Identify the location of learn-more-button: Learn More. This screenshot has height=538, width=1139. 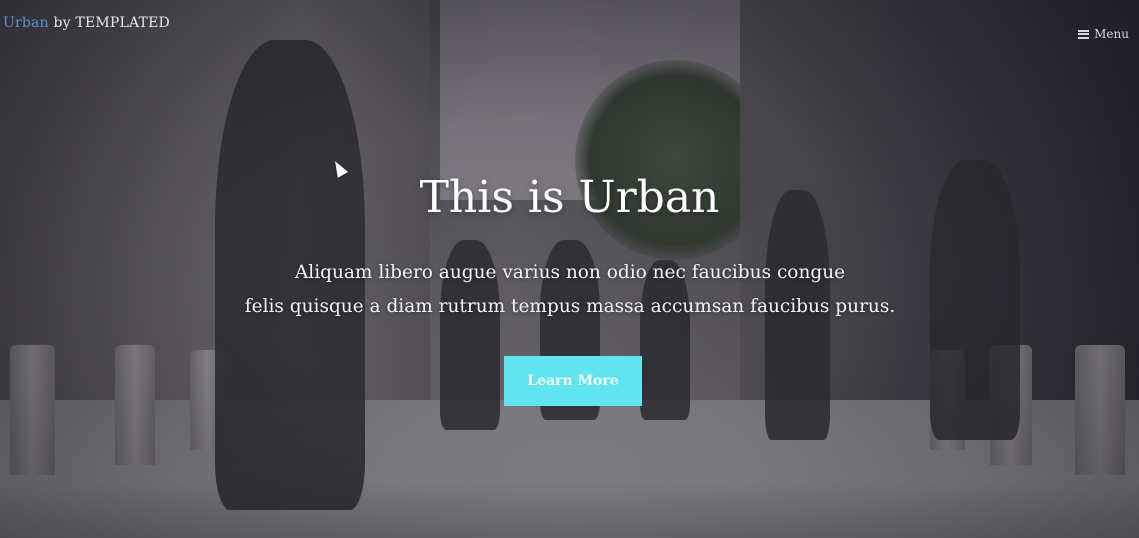
(573, 381).